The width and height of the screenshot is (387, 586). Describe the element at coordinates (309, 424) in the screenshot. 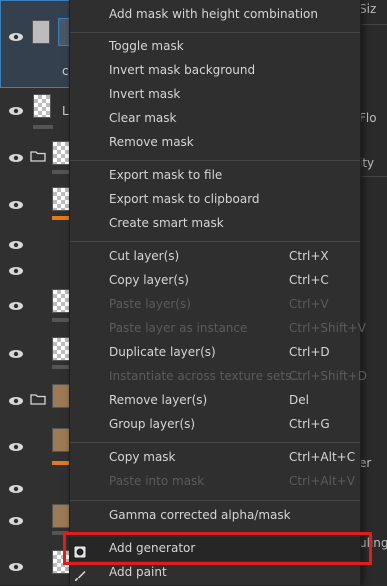

I see `menu-item-shortcut: Ctrl+G` at that location.